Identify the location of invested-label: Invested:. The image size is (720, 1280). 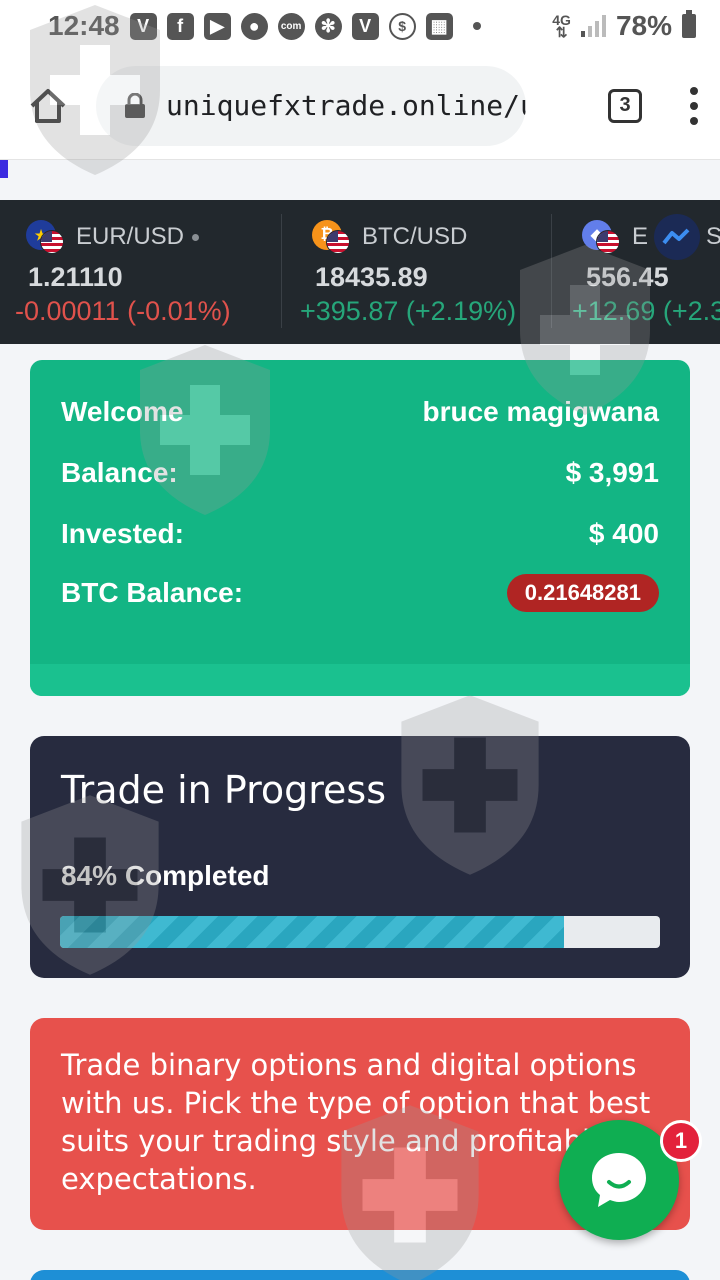
(122, 533).